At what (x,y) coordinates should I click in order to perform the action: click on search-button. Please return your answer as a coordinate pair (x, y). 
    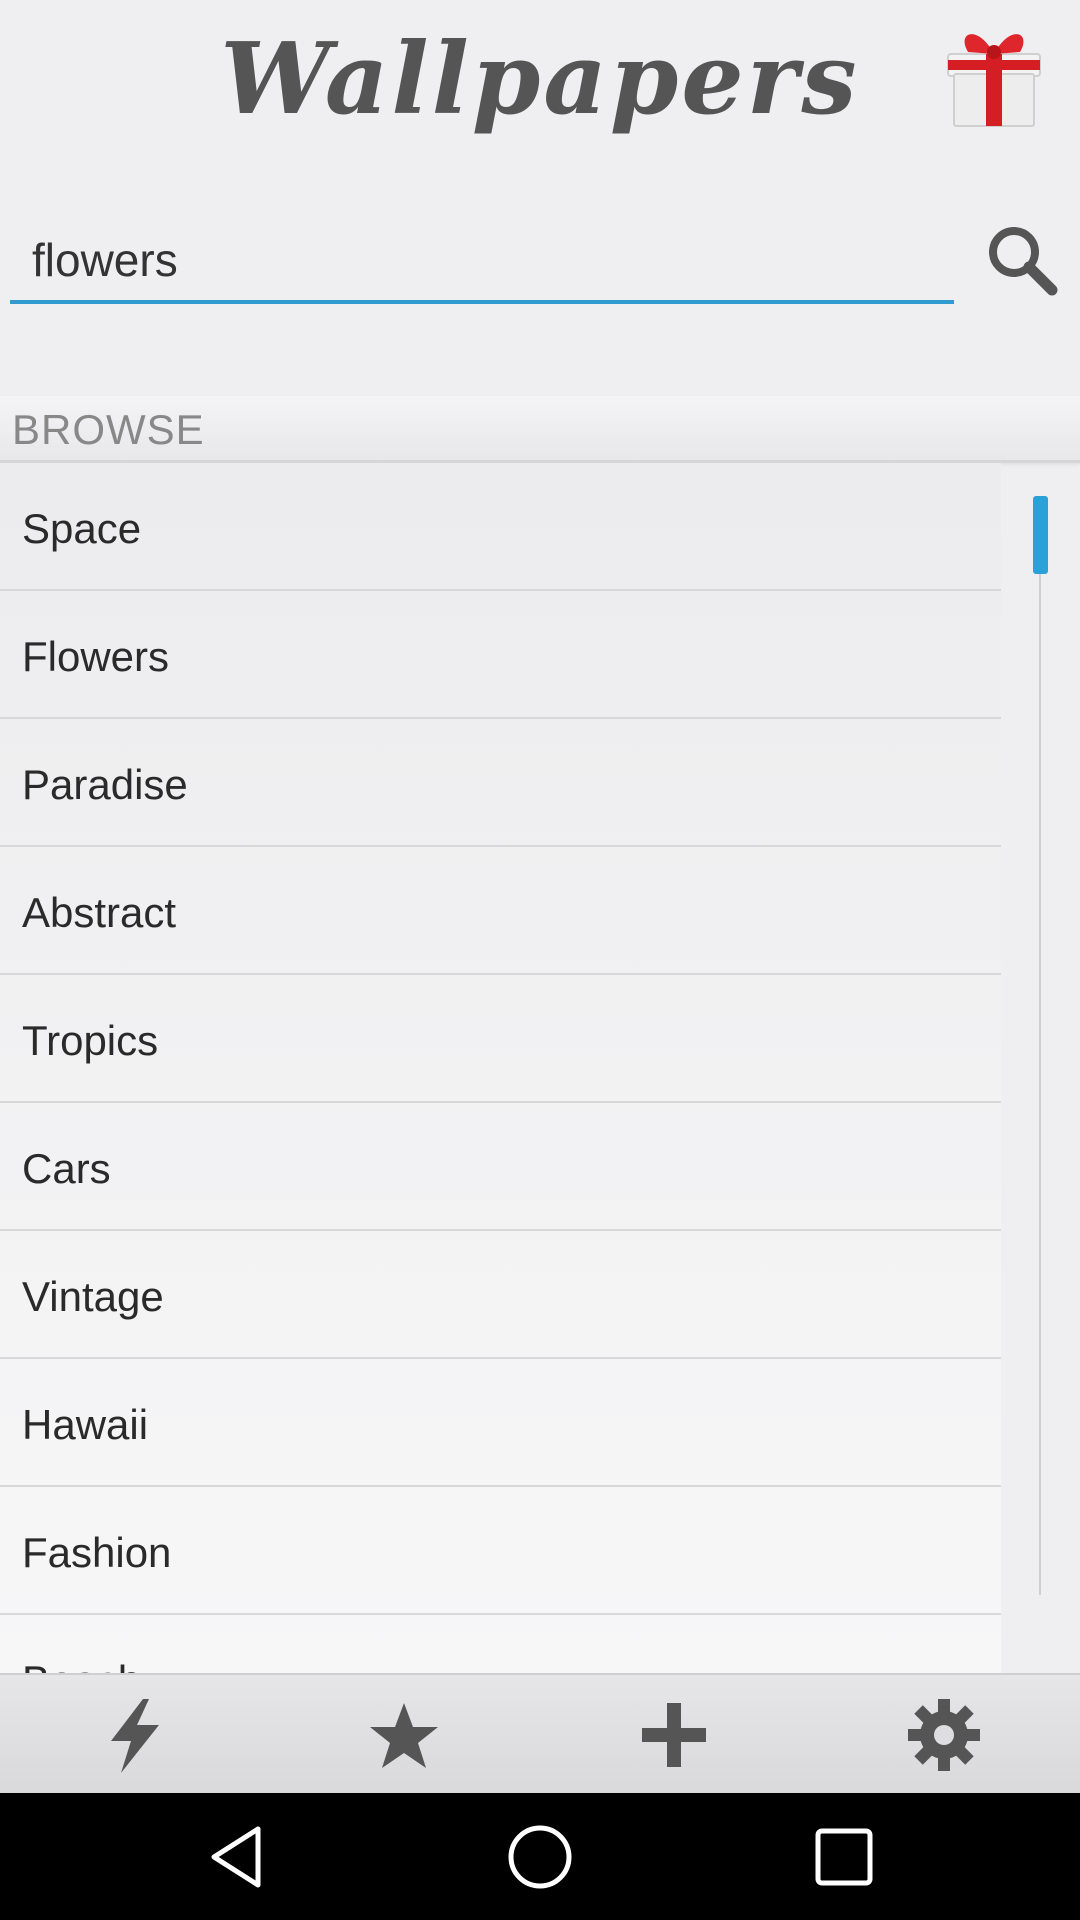
    Looking at the image, I should click on (1022, 260).